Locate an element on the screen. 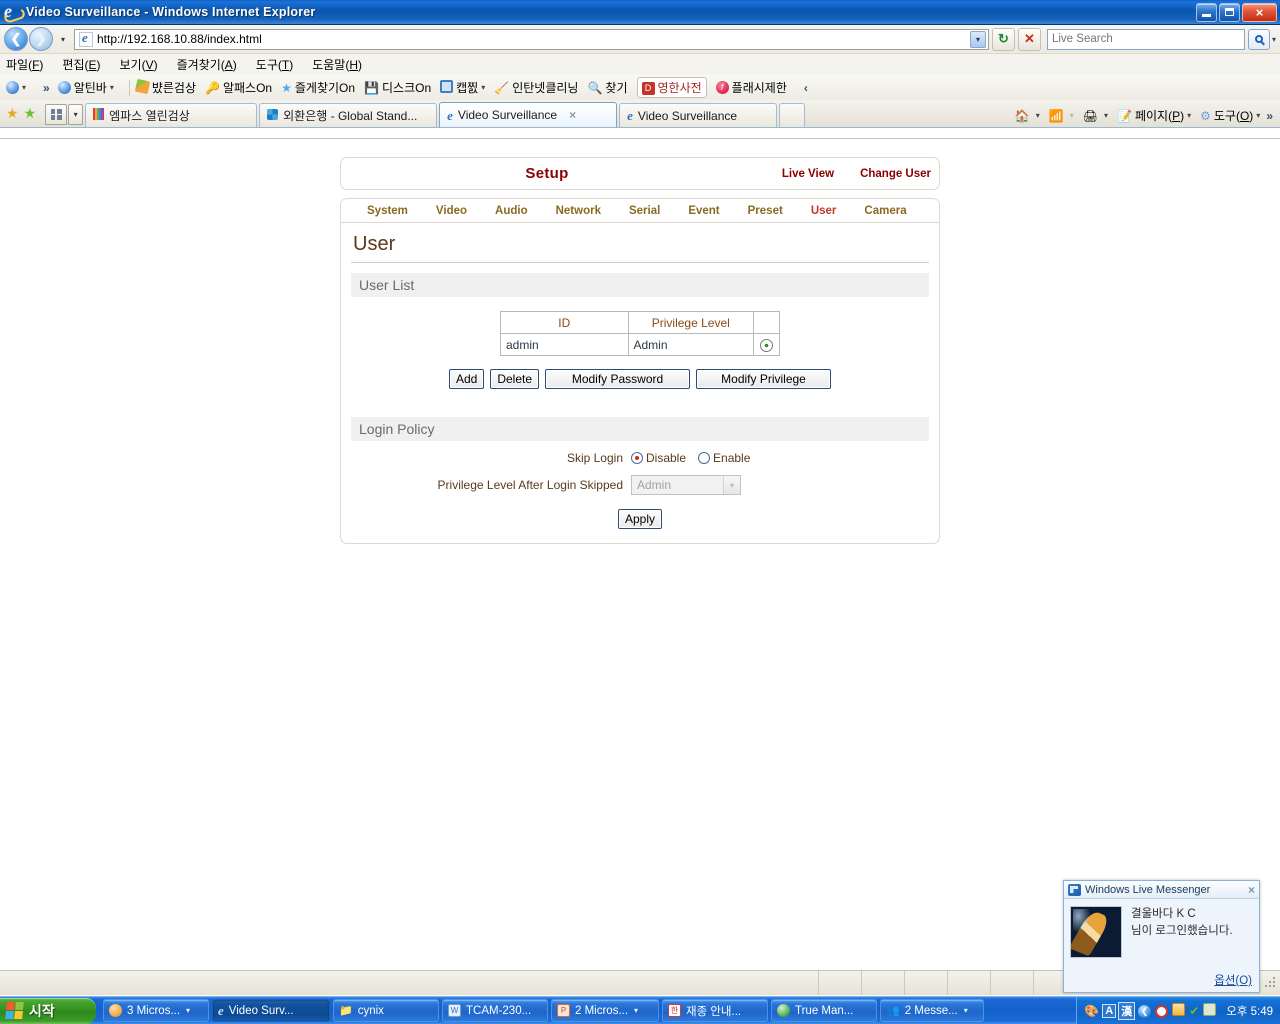 The width and height of the screenshot is (1280, 1024). flash-block-button: f 플래시제한 is located at coordinates (751, 87).